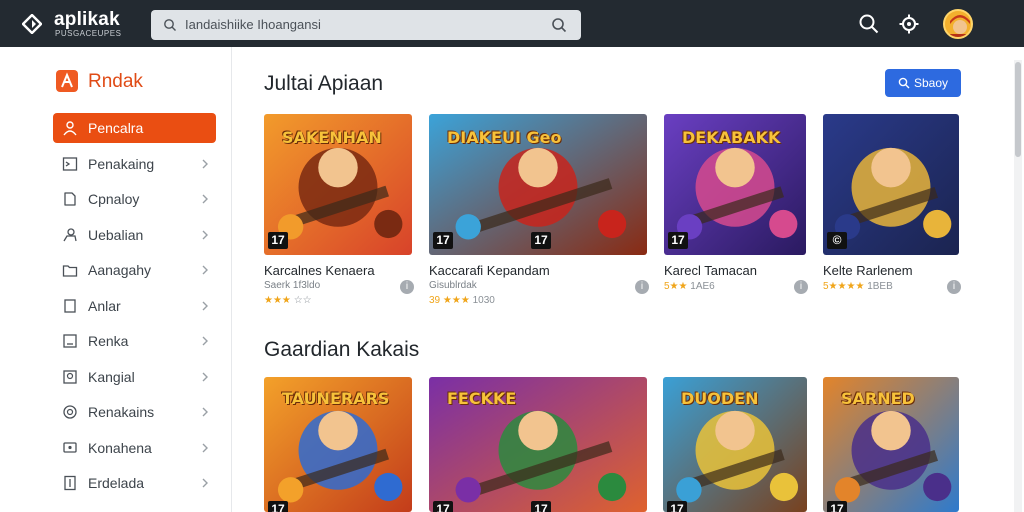 This screenshot has height=512, width=1024. Describe the element at coordinates (121, 163) in the screenshot. I see `sidebar-item-label: Penakaing` at that location.